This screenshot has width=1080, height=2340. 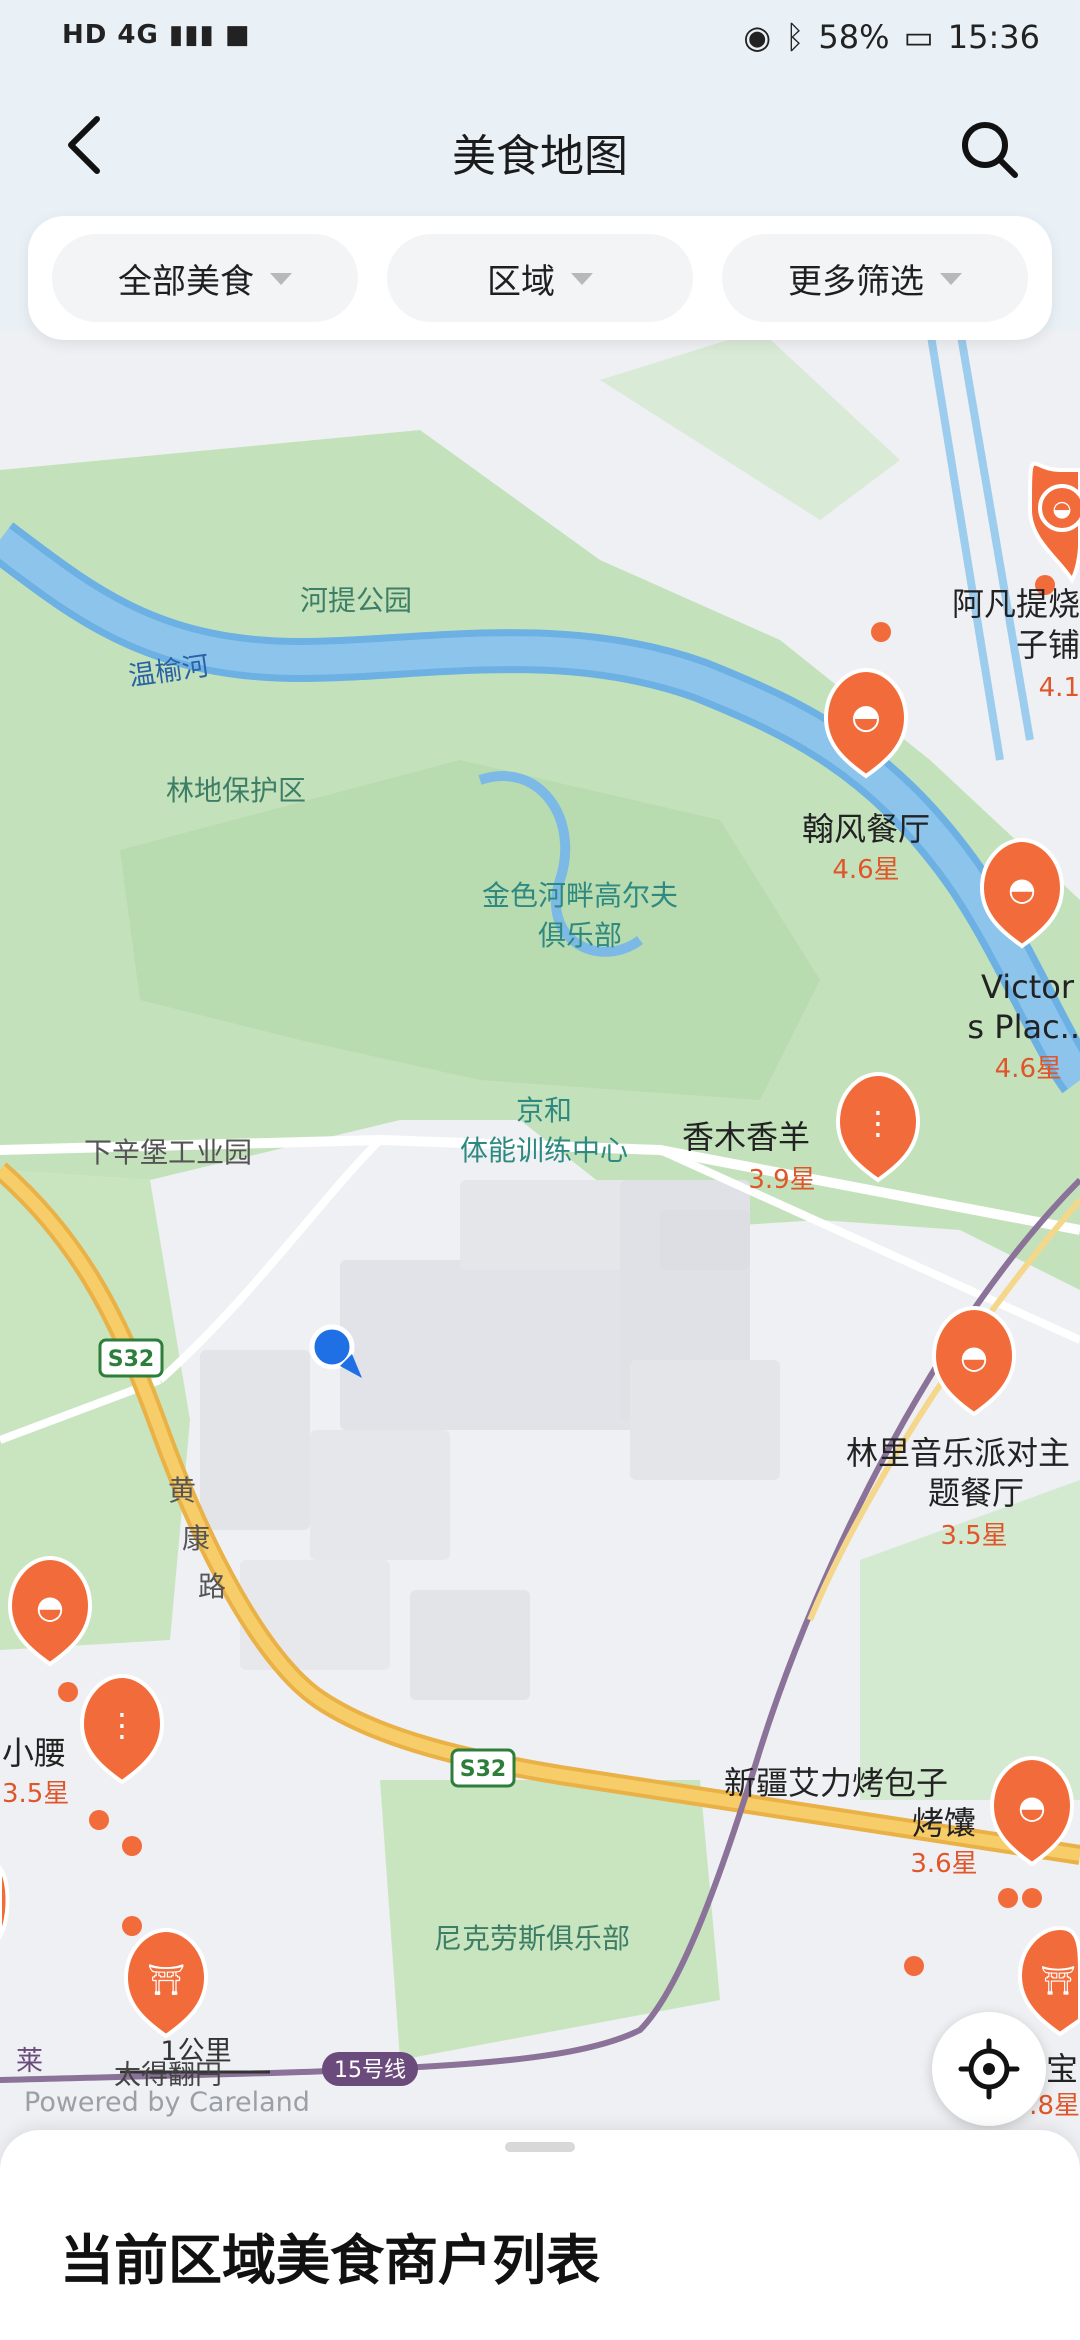 I want to click on restaurant-name: 新疆艾力烤包子, so click(x=836, y=1783).